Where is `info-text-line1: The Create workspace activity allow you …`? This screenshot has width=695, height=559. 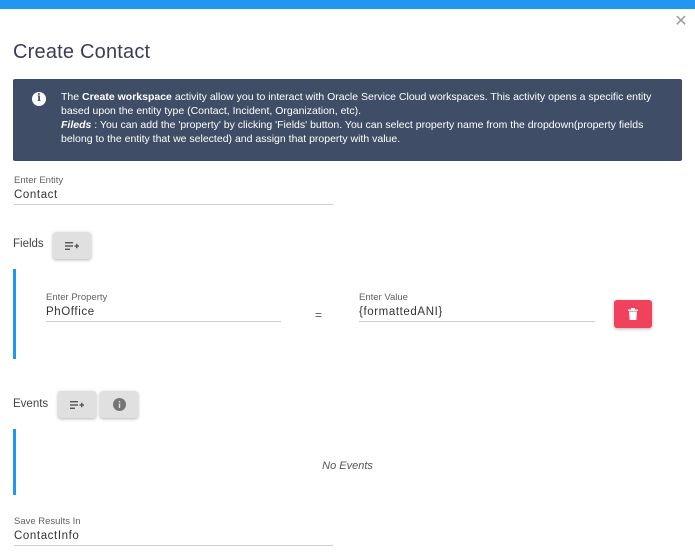
info-text-line1: The Create workspace activity allow you … is located at coordinates (356, 104).